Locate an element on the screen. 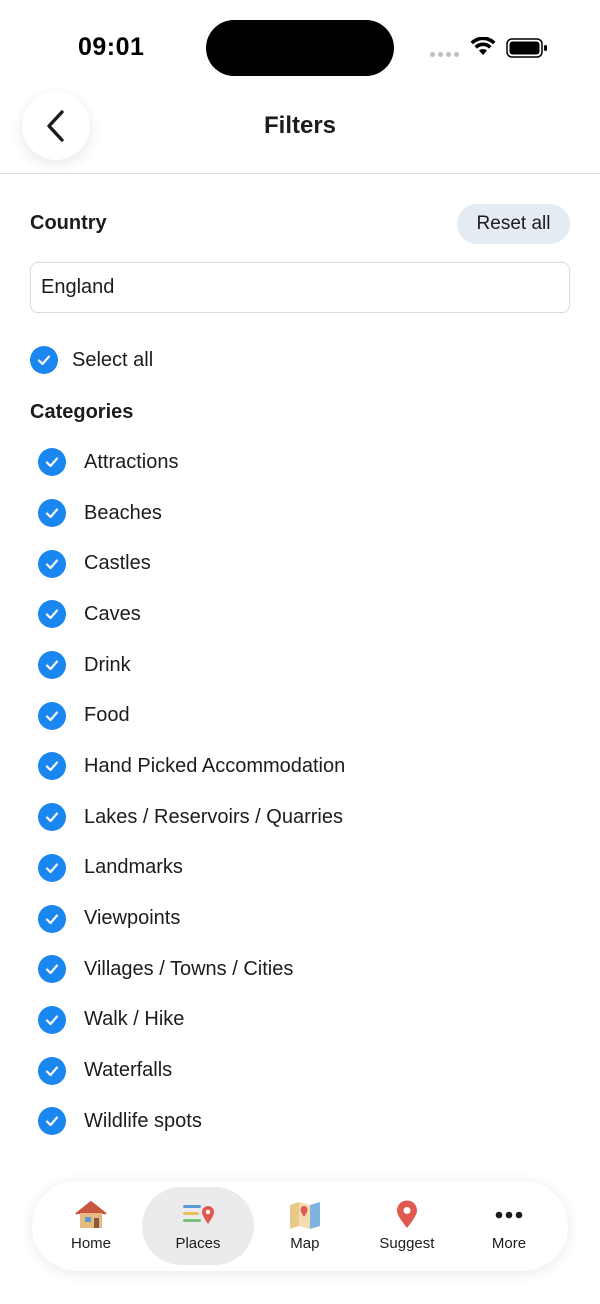  category-item-waterfalls: Waterfalls is located at coordinates (298, 1070).